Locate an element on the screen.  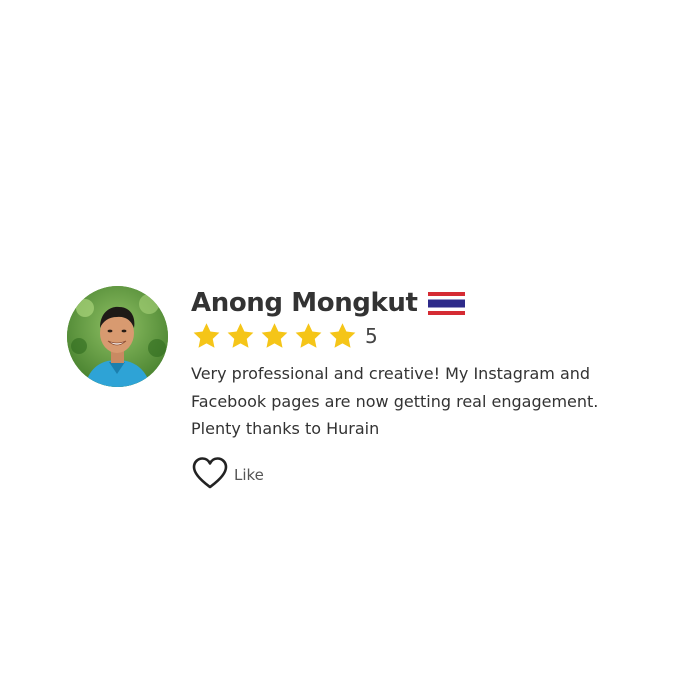
heart-outline-icon is located at coordinates (210, 473).